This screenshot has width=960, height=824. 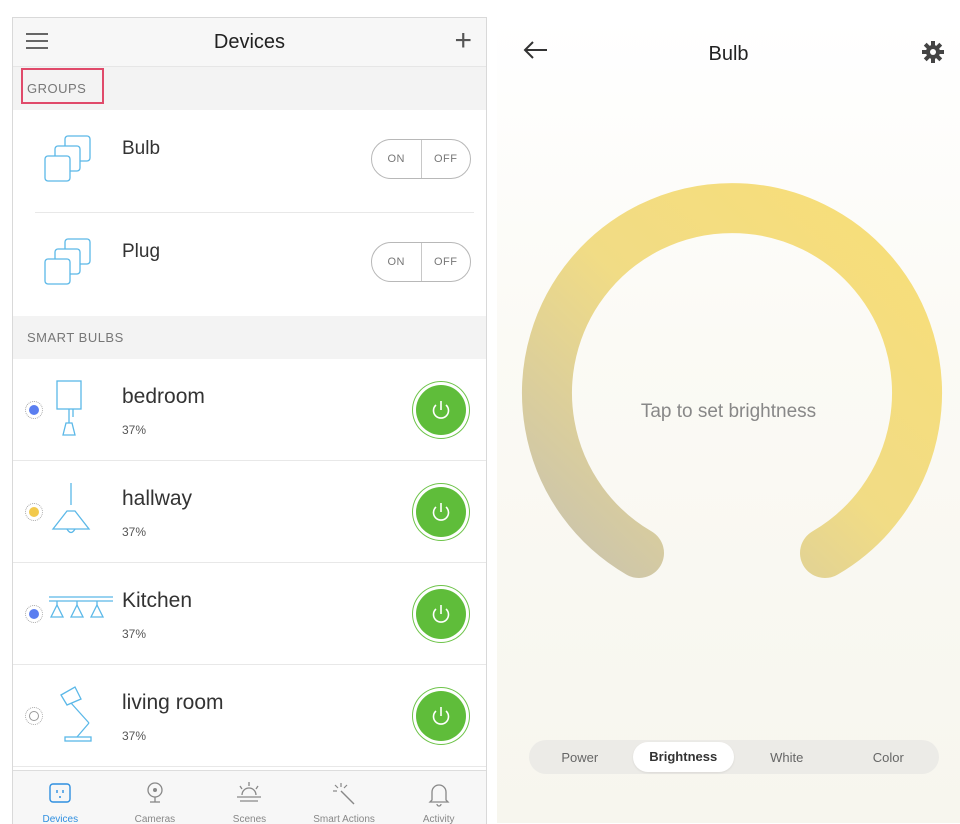 I want to click on smart-bulbs-section-header: SMART BULBS, so click(x=249, y=337).